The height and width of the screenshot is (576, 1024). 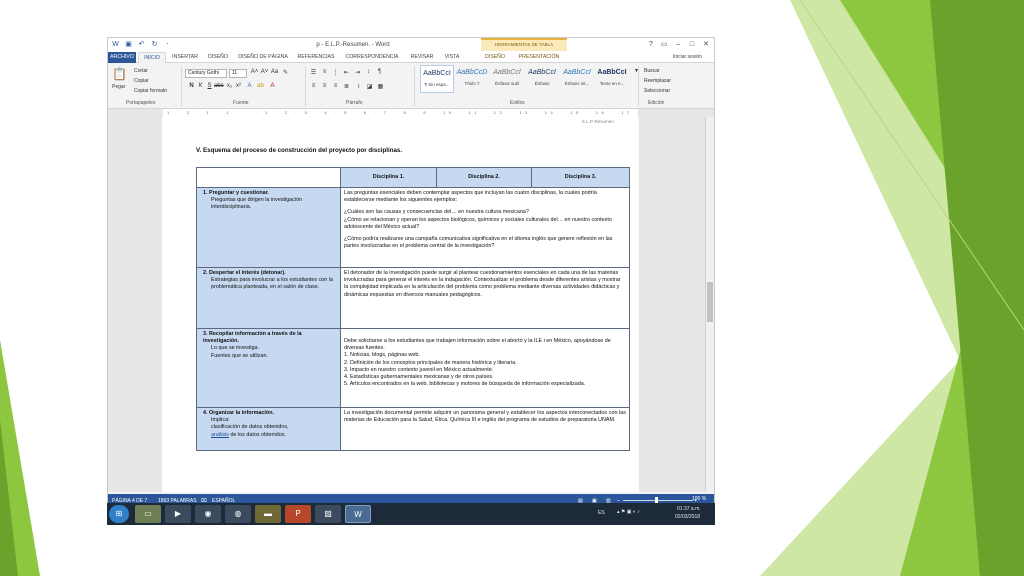 I want to click on taskbar-folder-icon: ▬, so click(x=268, y=514).